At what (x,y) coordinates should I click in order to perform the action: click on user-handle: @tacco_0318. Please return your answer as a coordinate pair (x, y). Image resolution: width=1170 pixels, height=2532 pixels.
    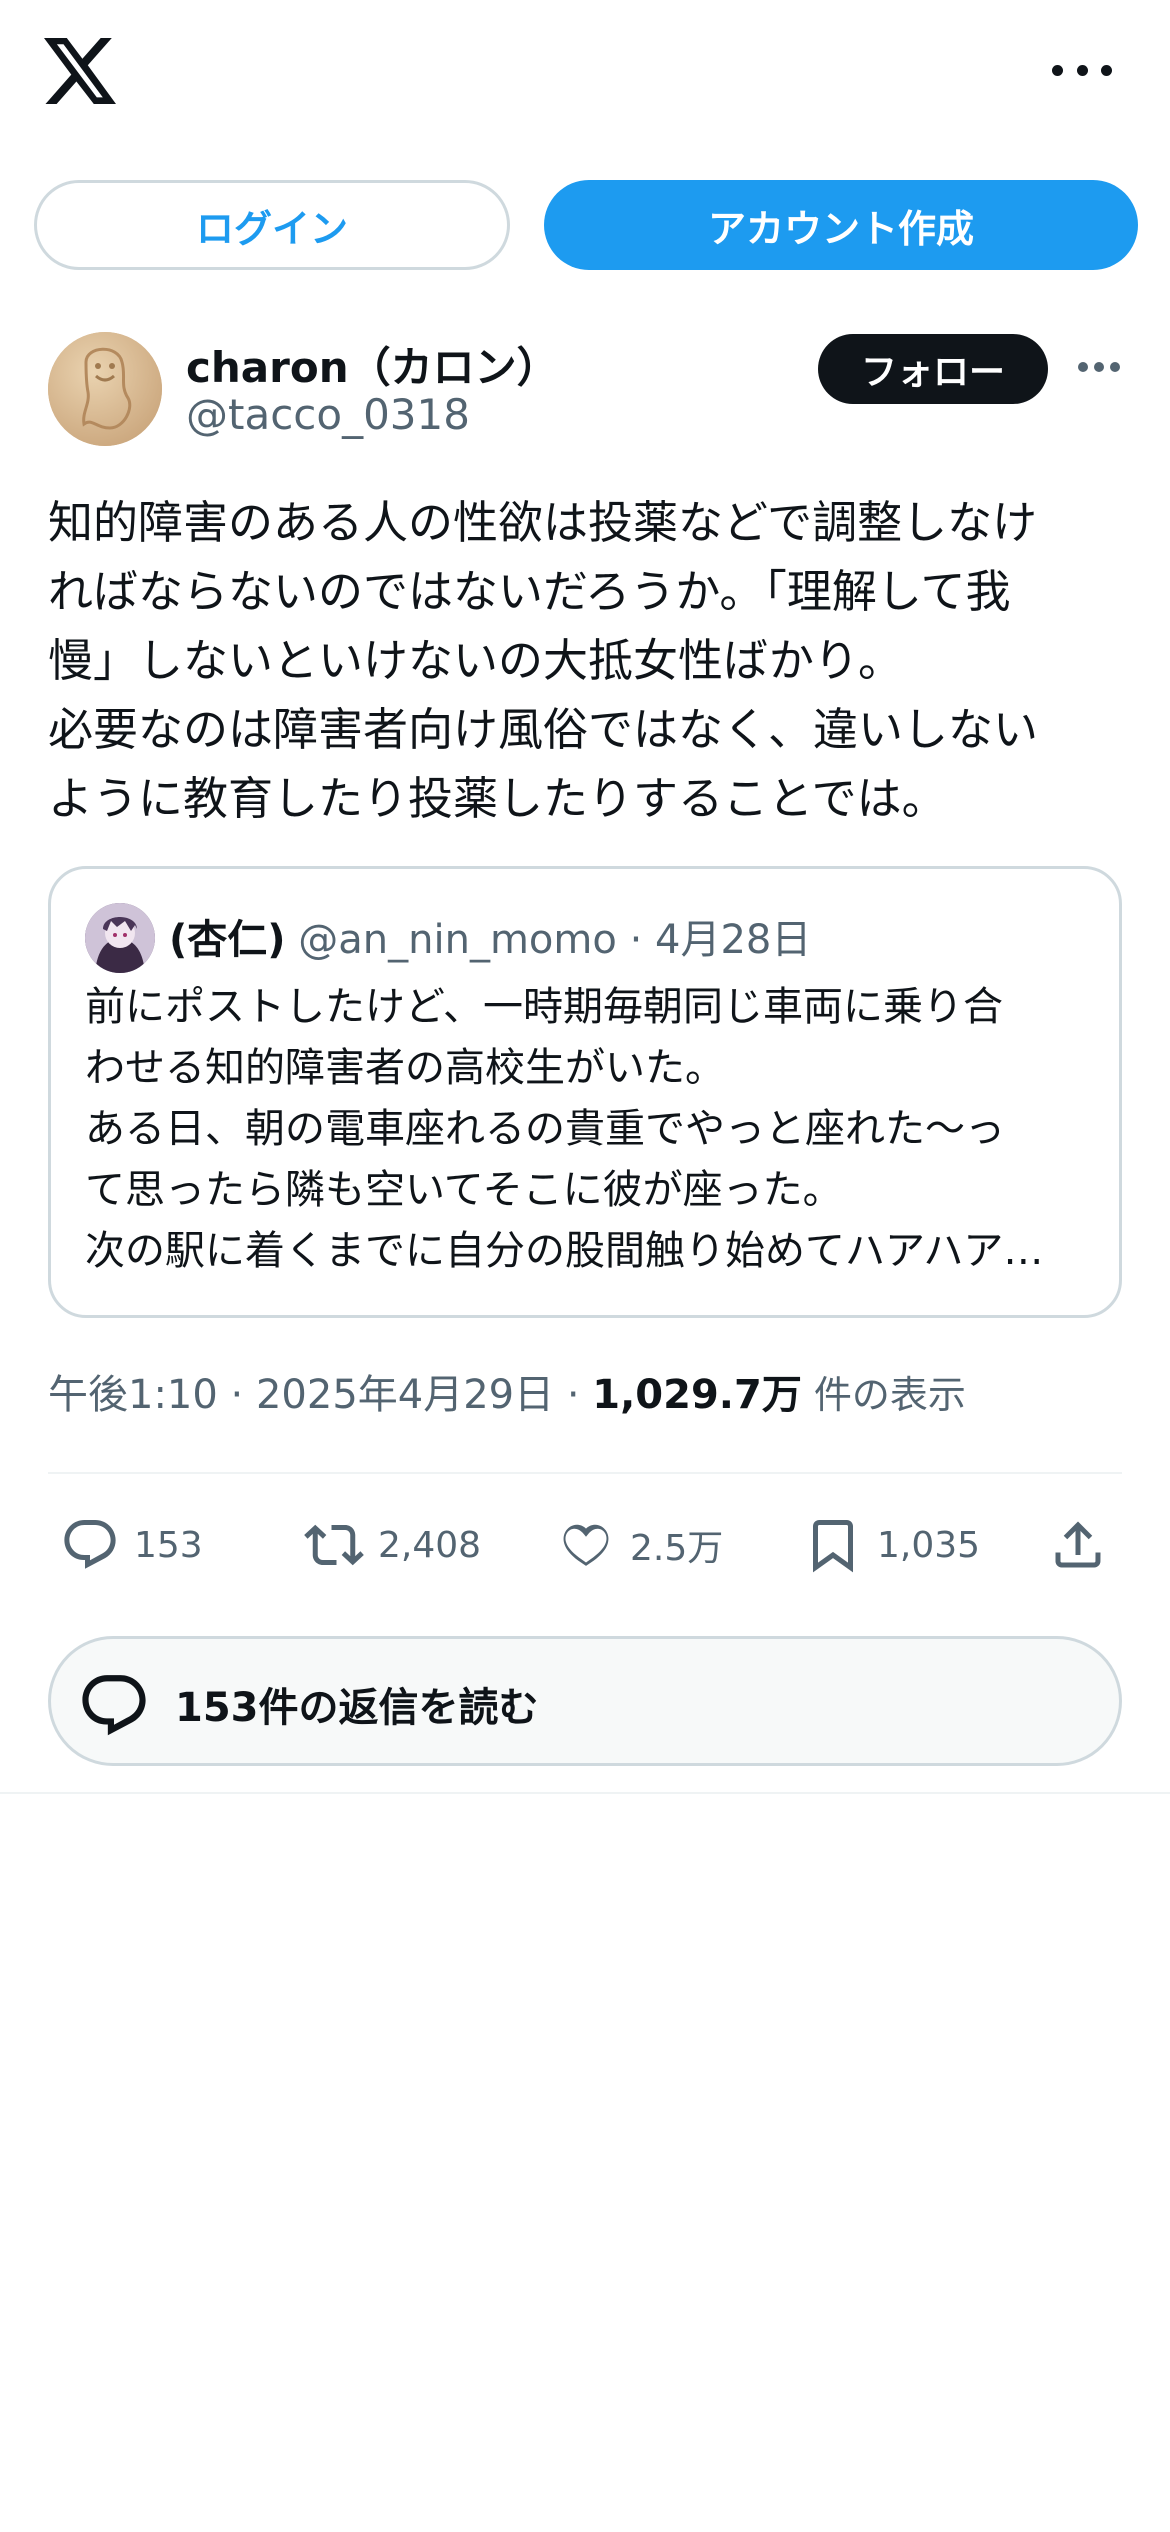
    Looking at the image, I should click on (328, 414).